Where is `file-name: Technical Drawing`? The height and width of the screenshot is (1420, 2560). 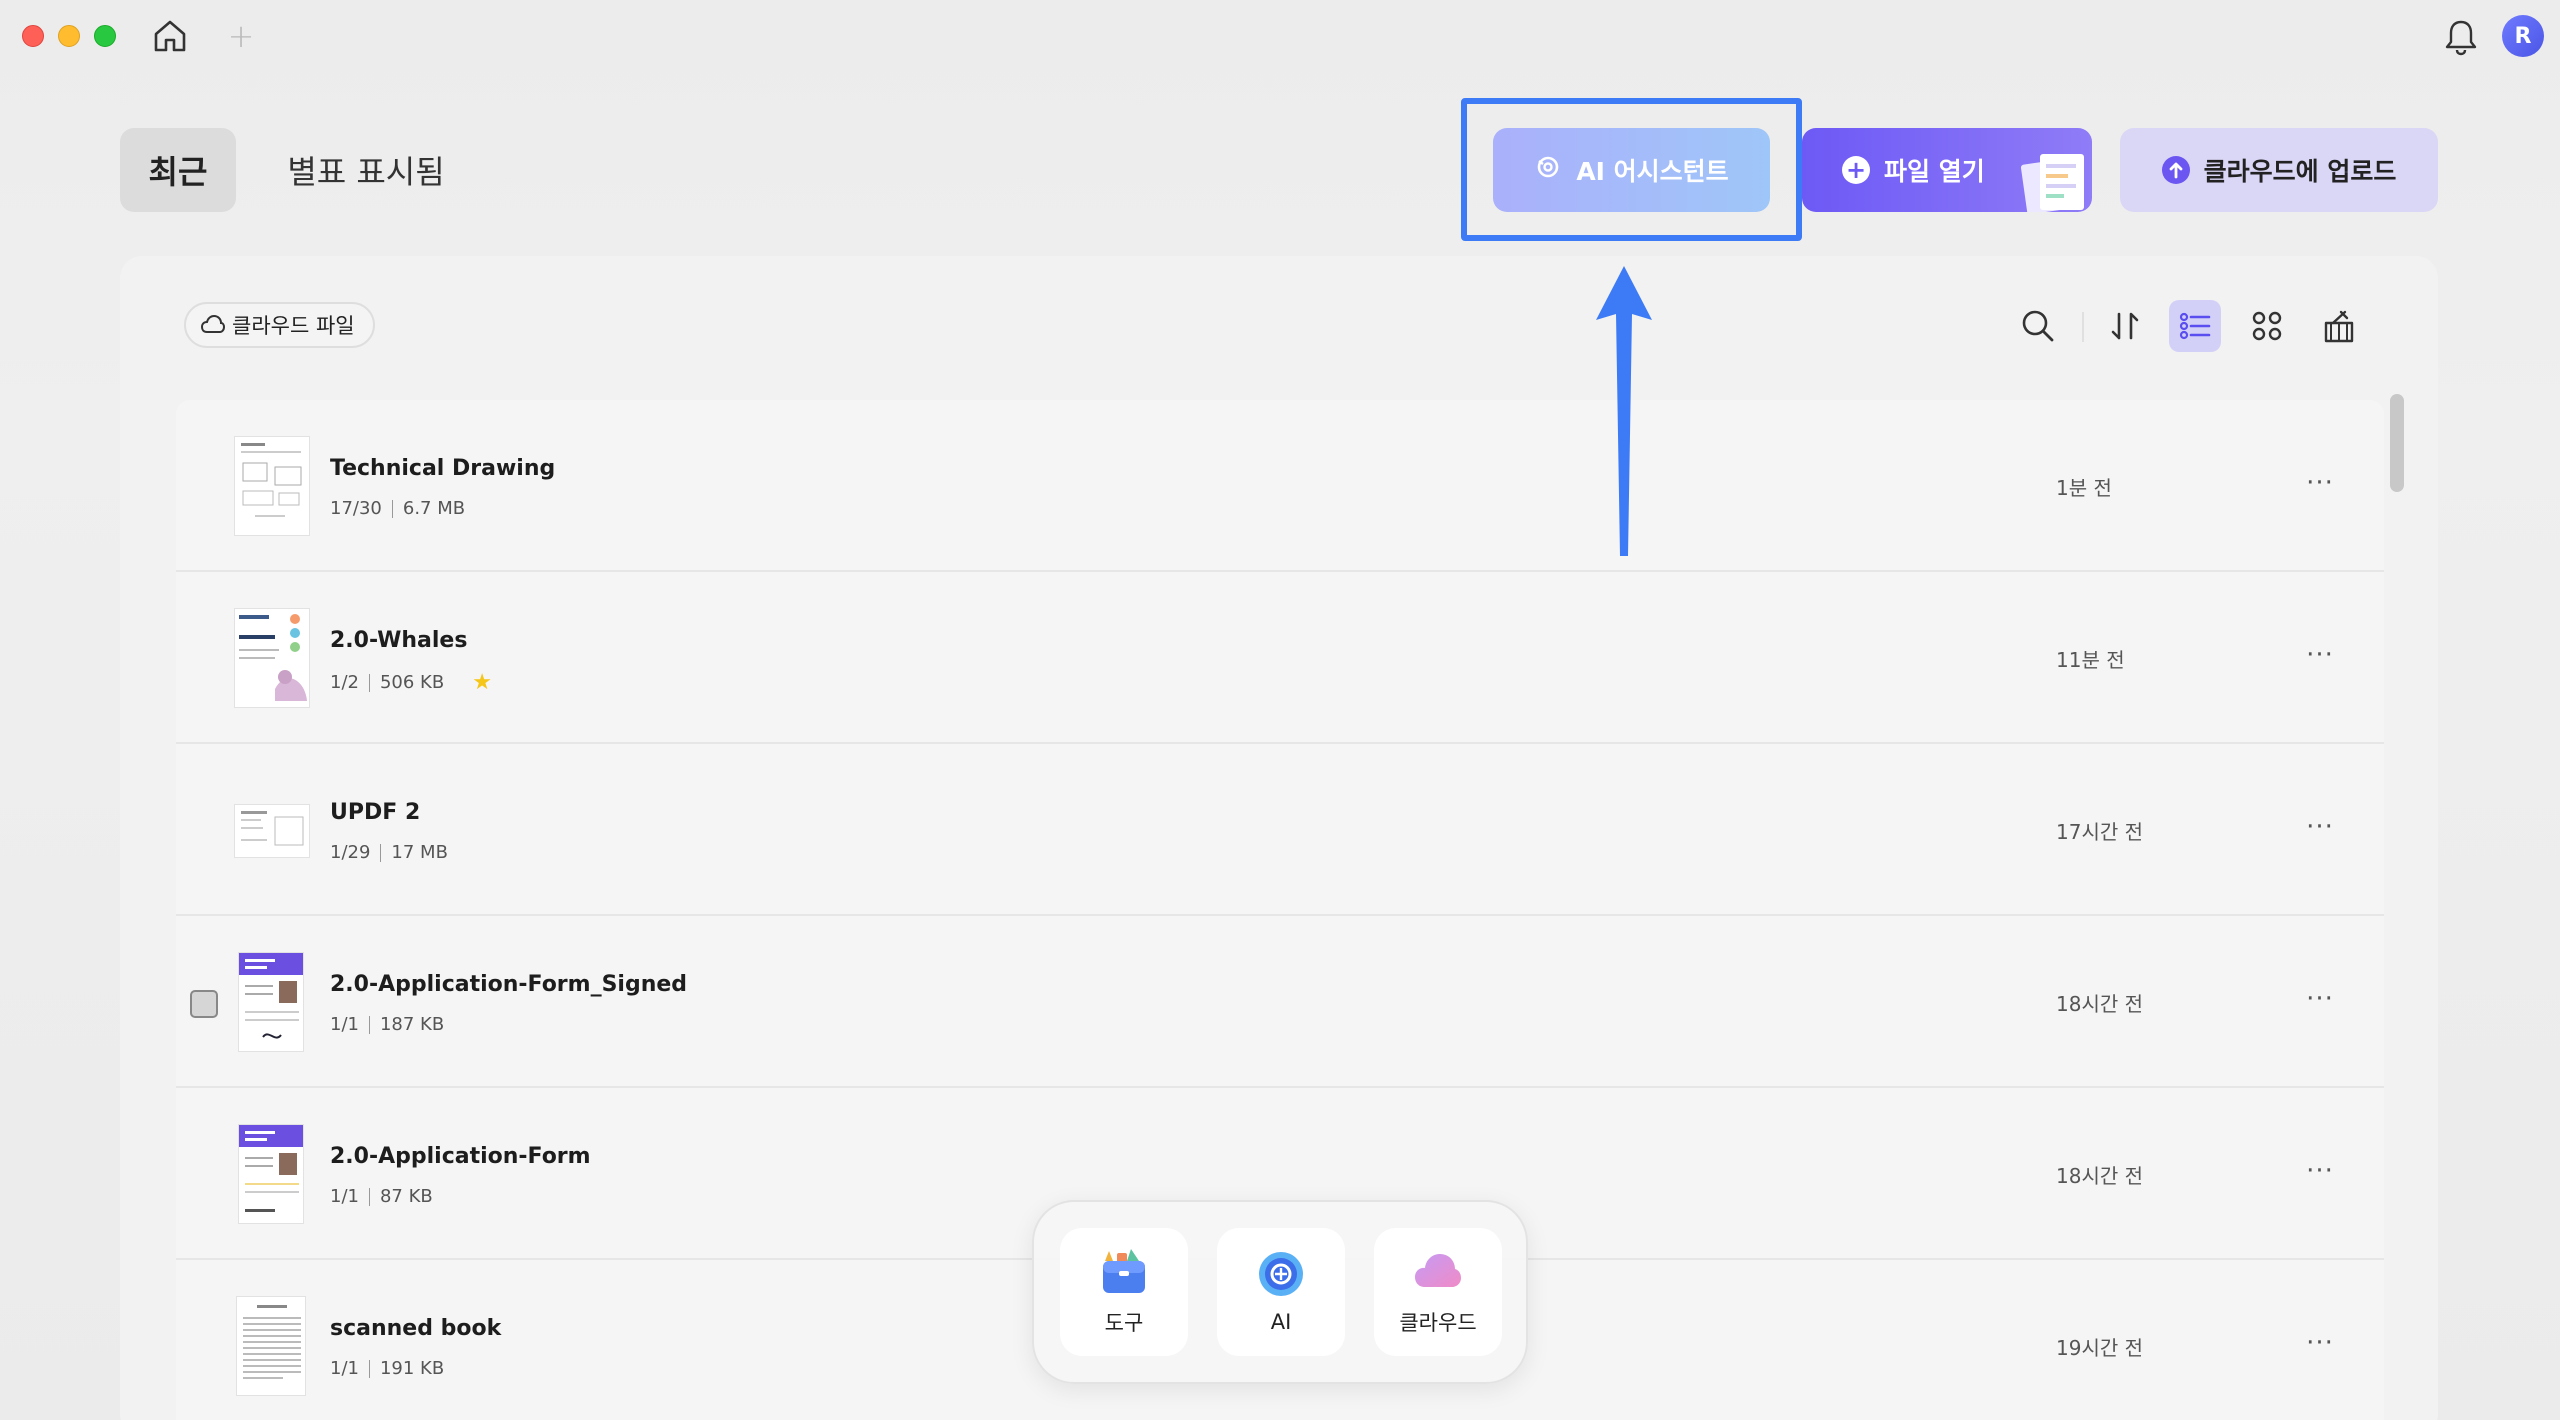
file-name: Technical Drawing is located at coordinates (443, 468).